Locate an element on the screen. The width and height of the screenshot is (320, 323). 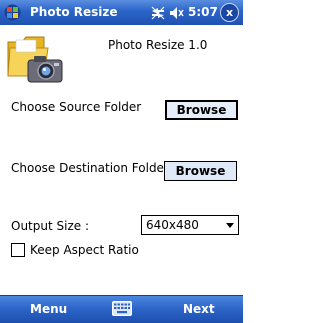
keep-aspect-ratio-checkbox is located at coordinates (18, 250).